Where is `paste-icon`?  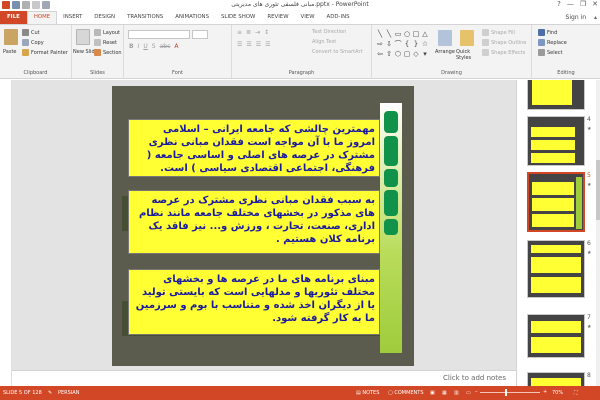 paste-icon is located at coordinates (11, 37).